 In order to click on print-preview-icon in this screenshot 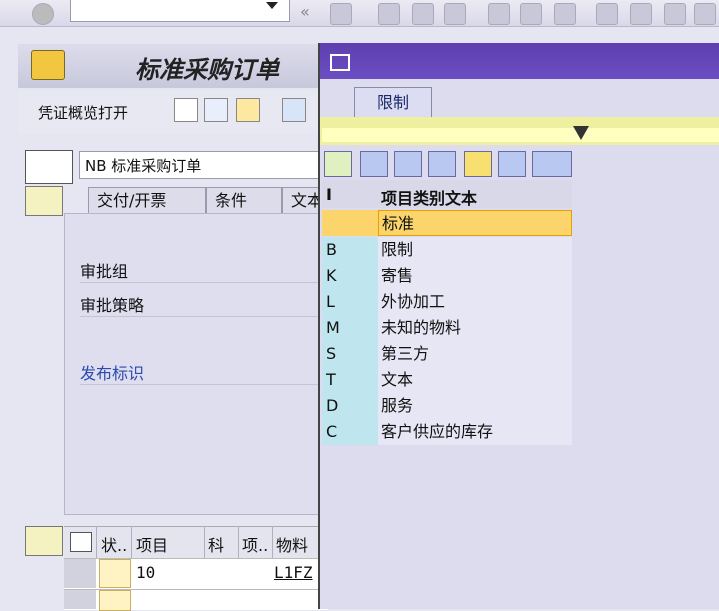, I will do `click(294, 110)`.